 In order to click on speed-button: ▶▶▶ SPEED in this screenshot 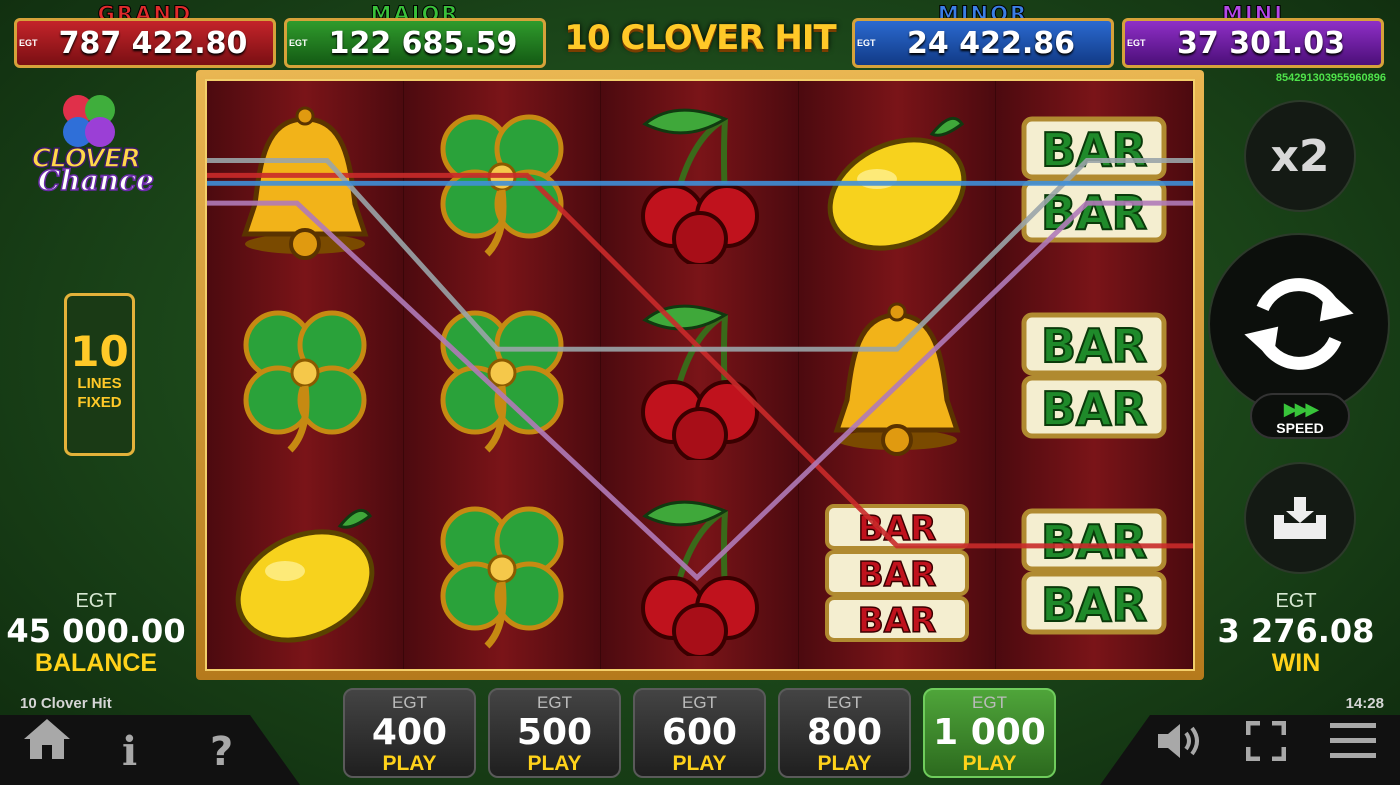, I will do `click(1300, 416)`.